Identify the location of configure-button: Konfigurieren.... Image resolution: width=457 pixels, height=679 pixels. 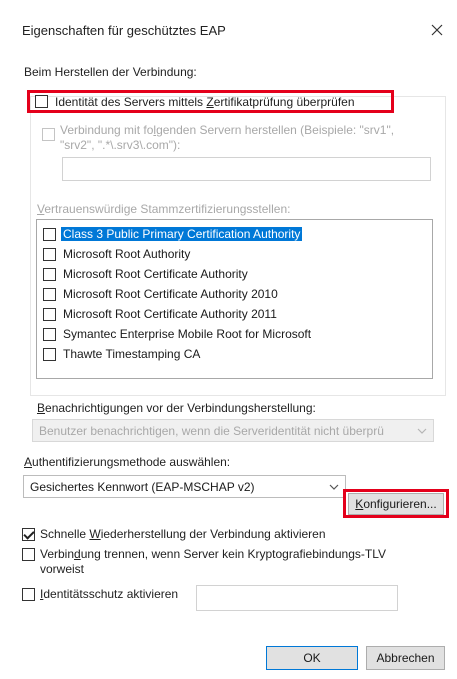
(396, 504).